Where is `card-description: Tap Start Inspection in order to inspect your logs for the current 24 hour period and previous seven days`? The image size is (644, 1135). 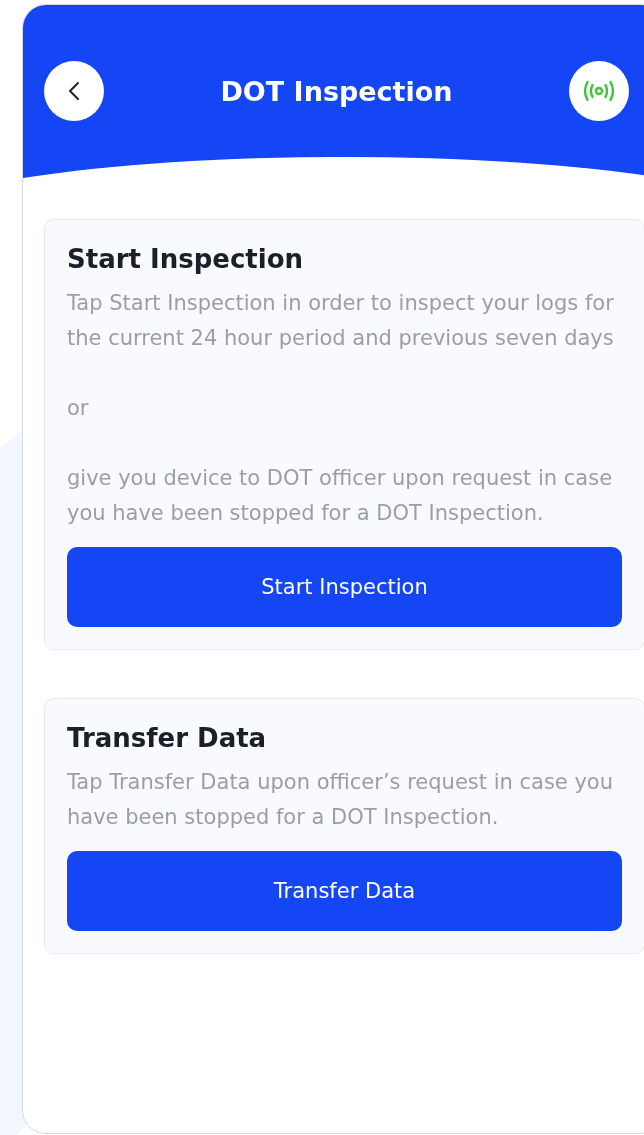
card-description: Tap Start Inspection in order to inspect your logs for the current 24 hour period and previous seven days is located at coordinates (341, 321).